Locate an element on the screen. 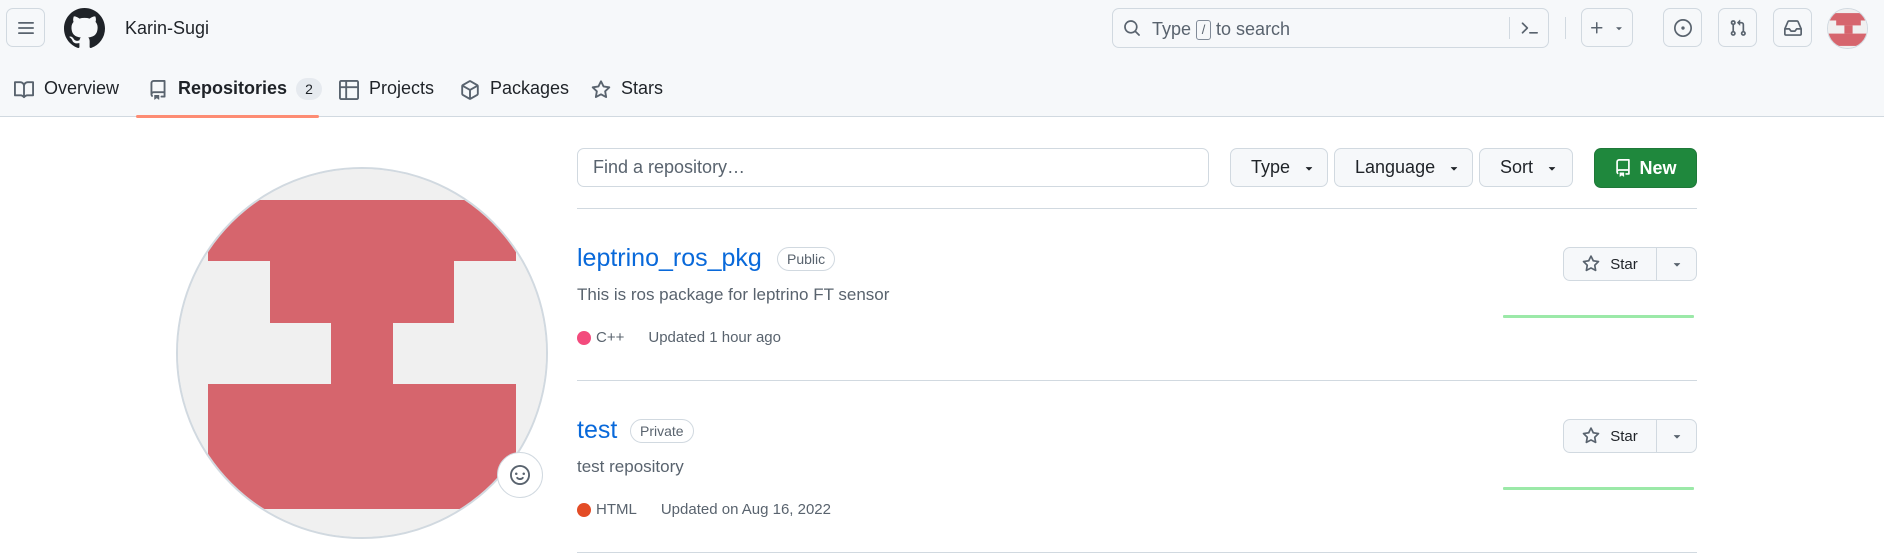  menu-button is located at coordinates (25, 27).